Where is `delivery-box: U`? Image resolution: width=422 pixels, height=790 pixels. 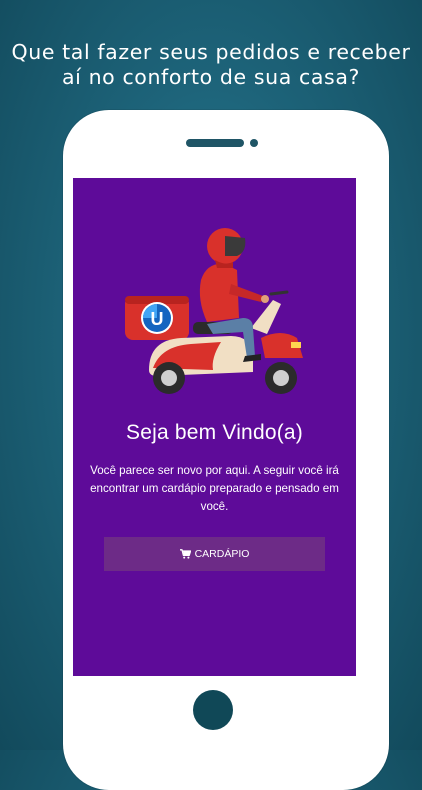
delivery-box: U is located at coordinates (157, 318).